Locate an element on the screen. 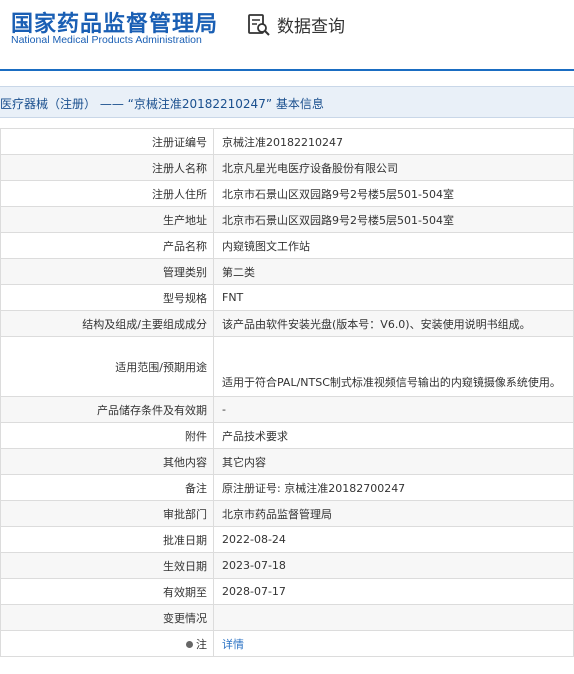  row-value: 该产品由软件安装光盘(版本号：V6.0)、安装使用说明书组成。 is located at coordinates (393, 323).